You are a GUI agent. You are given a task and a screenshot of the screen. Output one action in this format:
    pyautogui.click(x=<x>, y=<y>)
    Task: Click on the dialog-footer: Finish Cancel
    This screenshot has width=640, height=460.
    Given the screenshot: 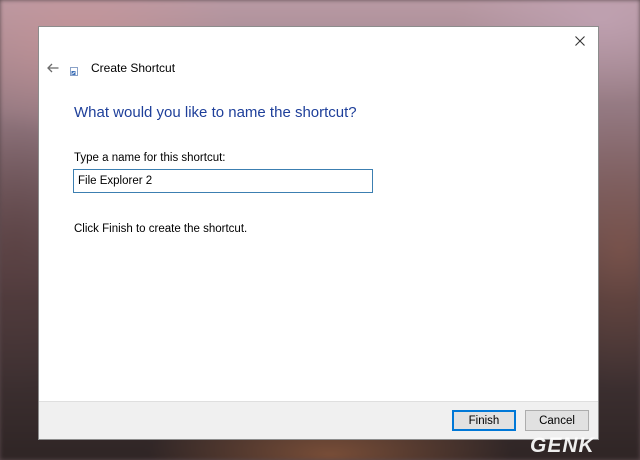 What is the action you would take?
    pyautogui.click(x=318, y=420)
    